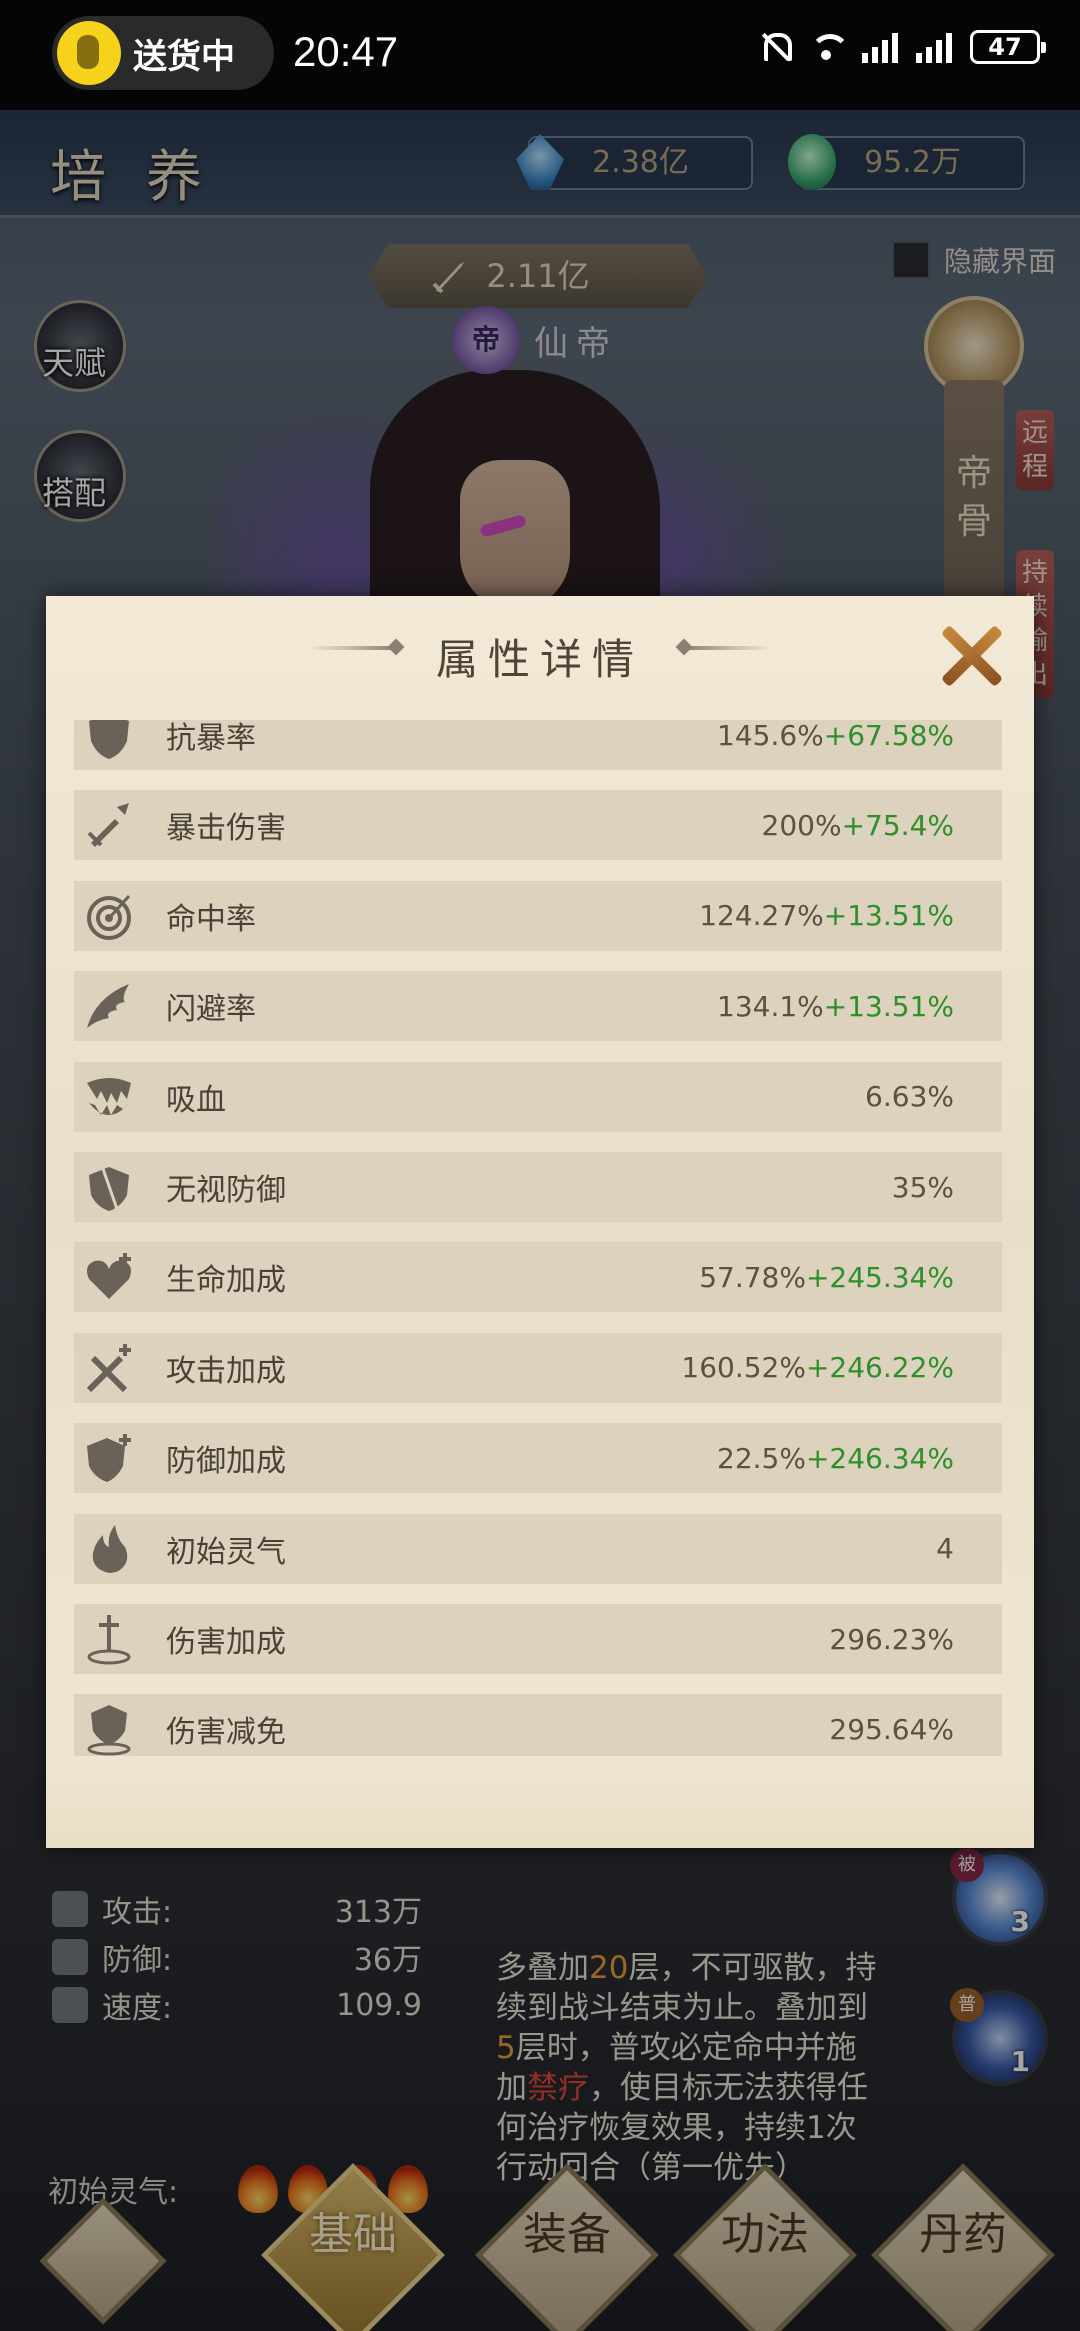 This screenshot has height=2331, width=1080. Describe the element at coordinates (109, 825) in the screenshot. I see `broken-sword-icon` at that location.